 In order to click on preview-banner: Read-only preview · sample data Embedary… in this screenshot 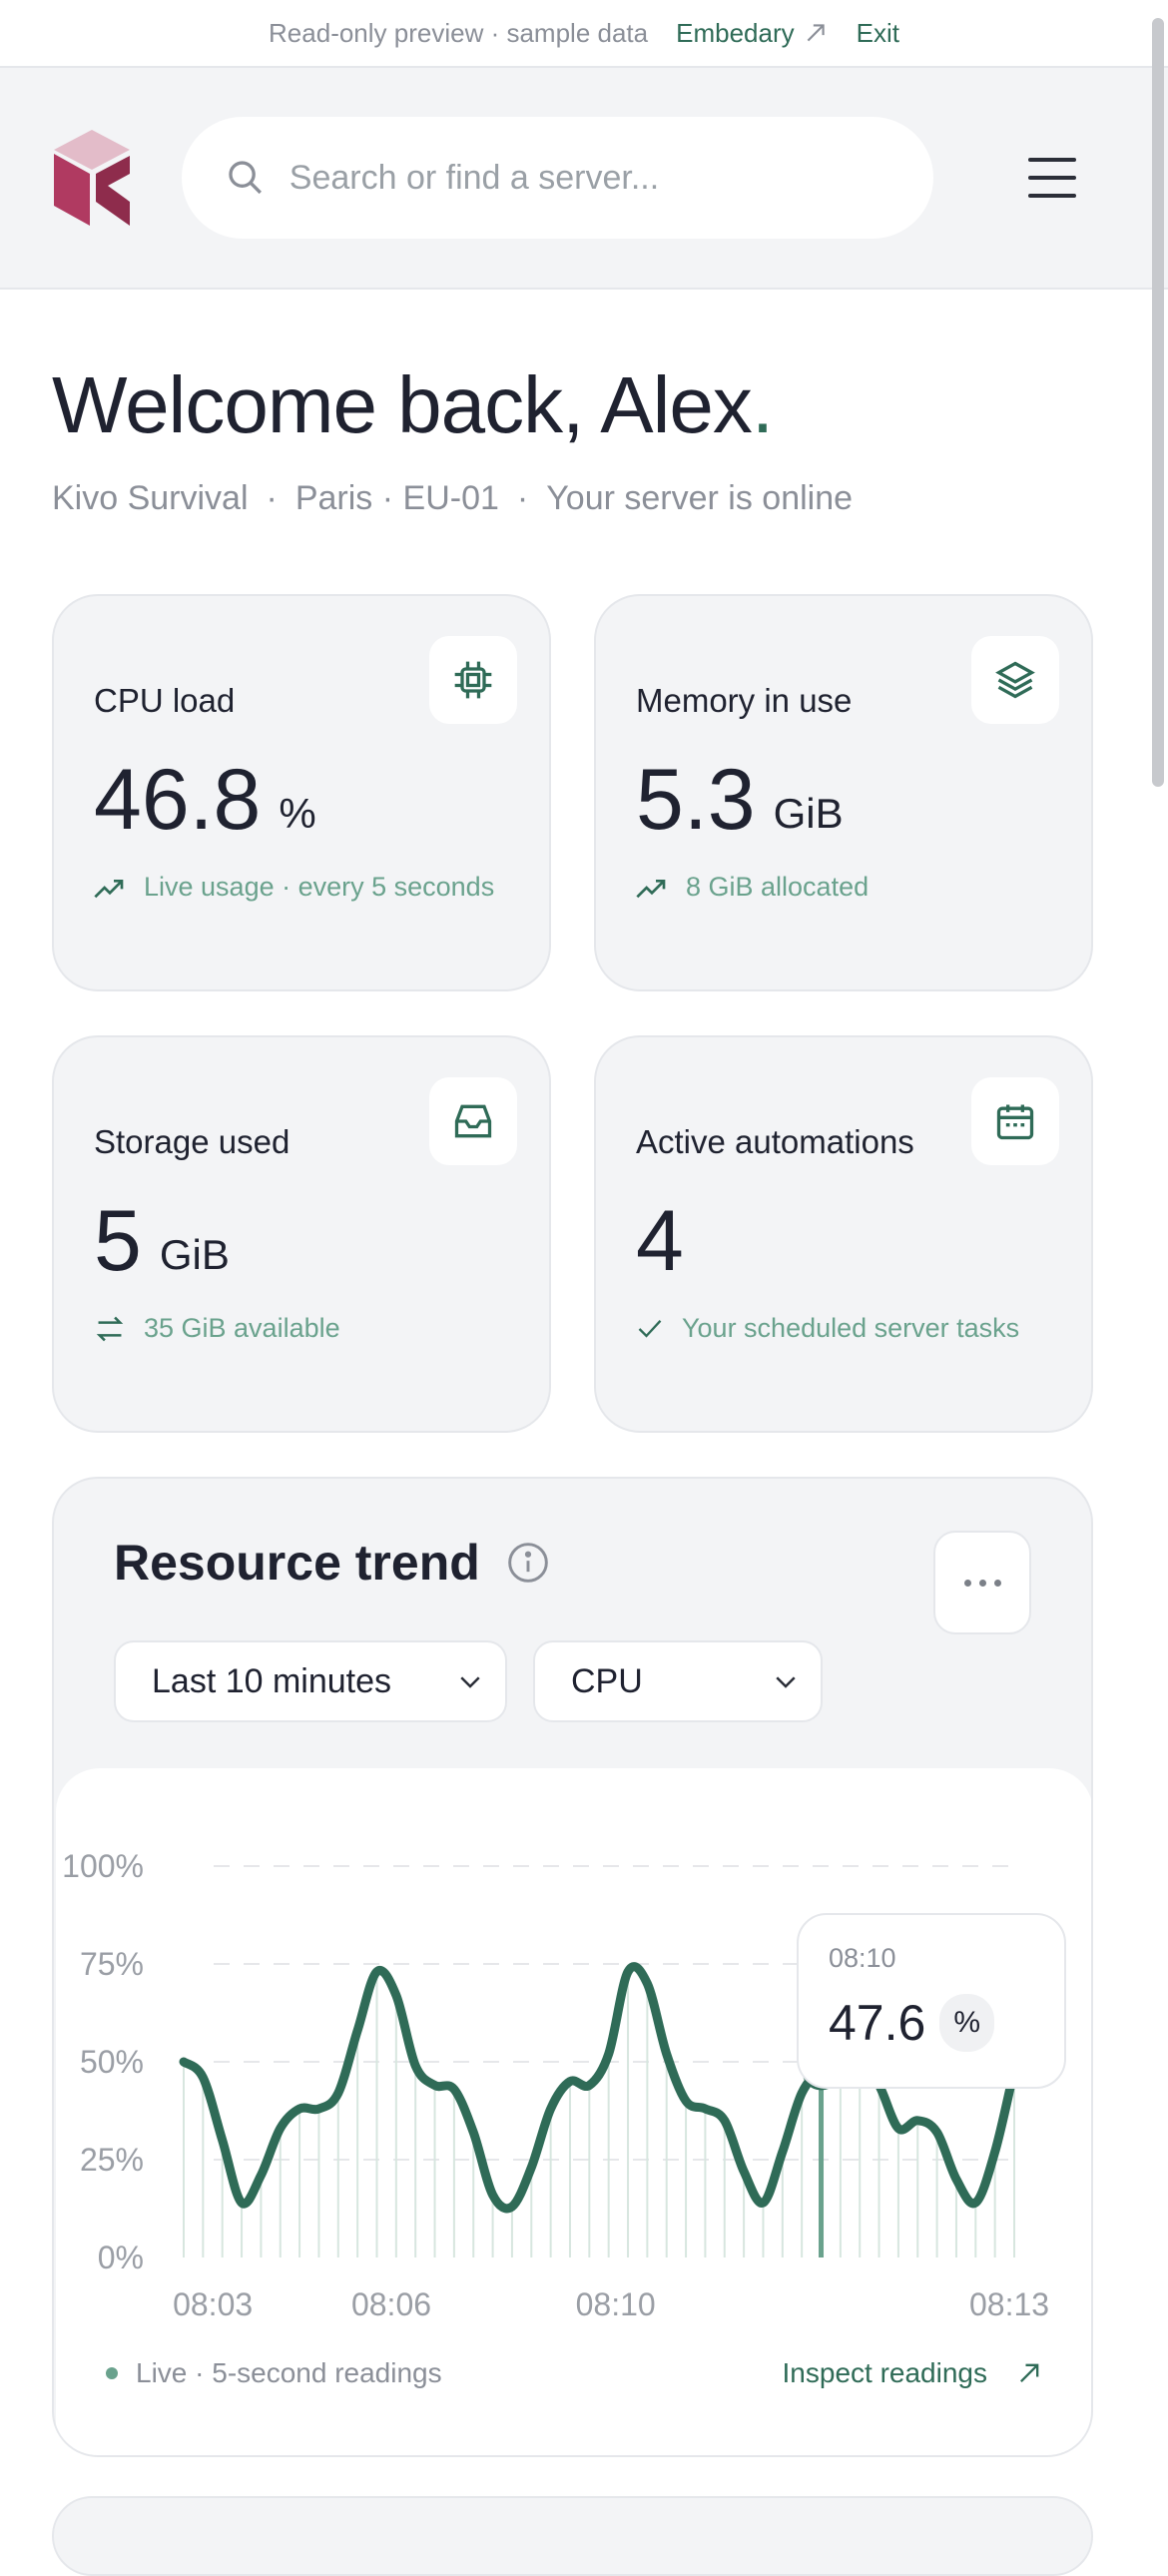, I will do `click(584, 34)`.